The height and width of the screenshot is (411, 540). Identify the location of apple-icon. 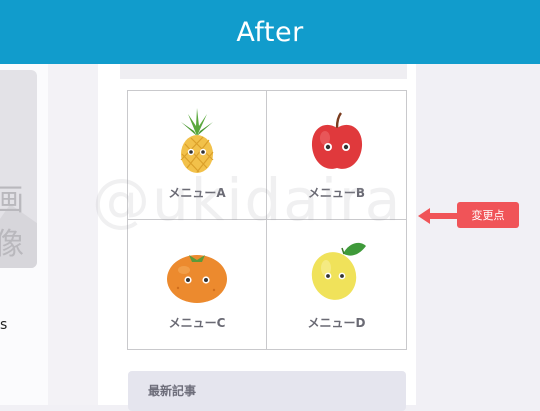
(336, 140).